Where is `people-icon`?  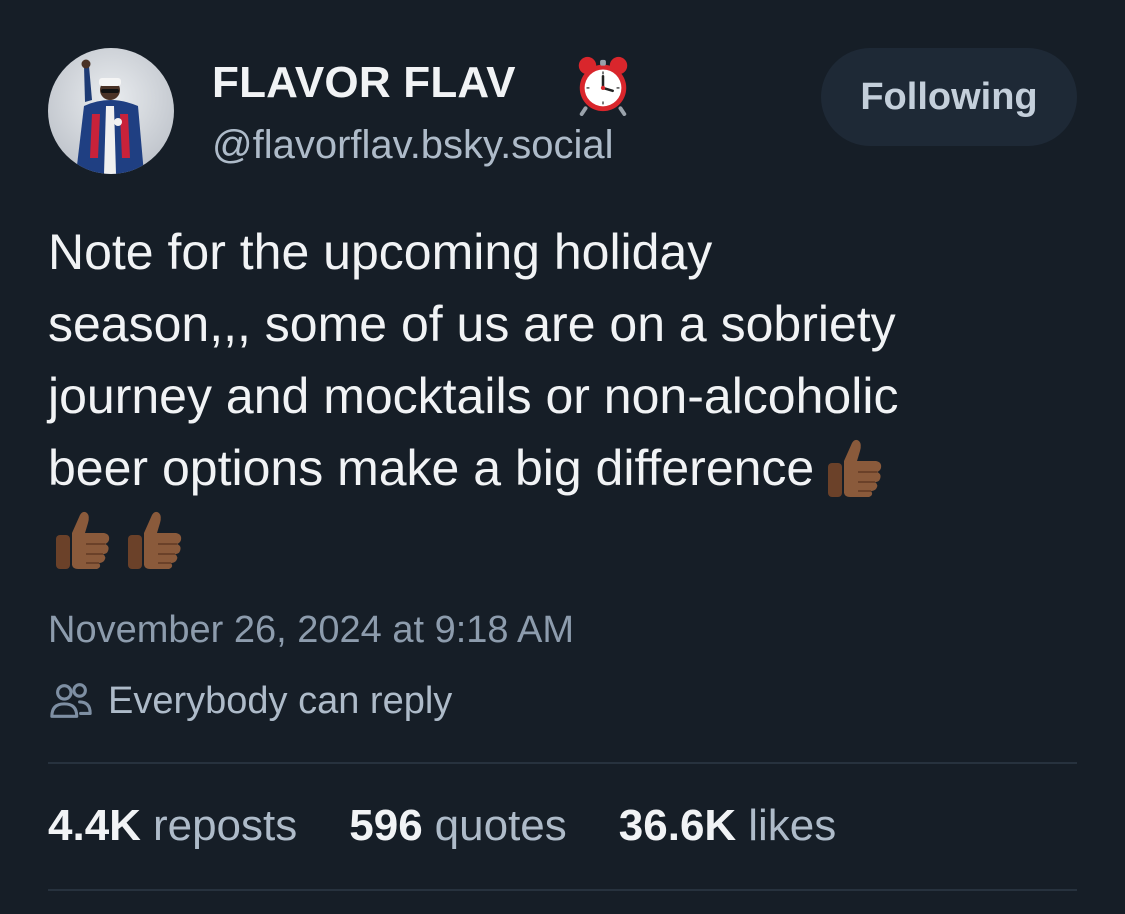
people-icon is located at coordinates (71, 700).